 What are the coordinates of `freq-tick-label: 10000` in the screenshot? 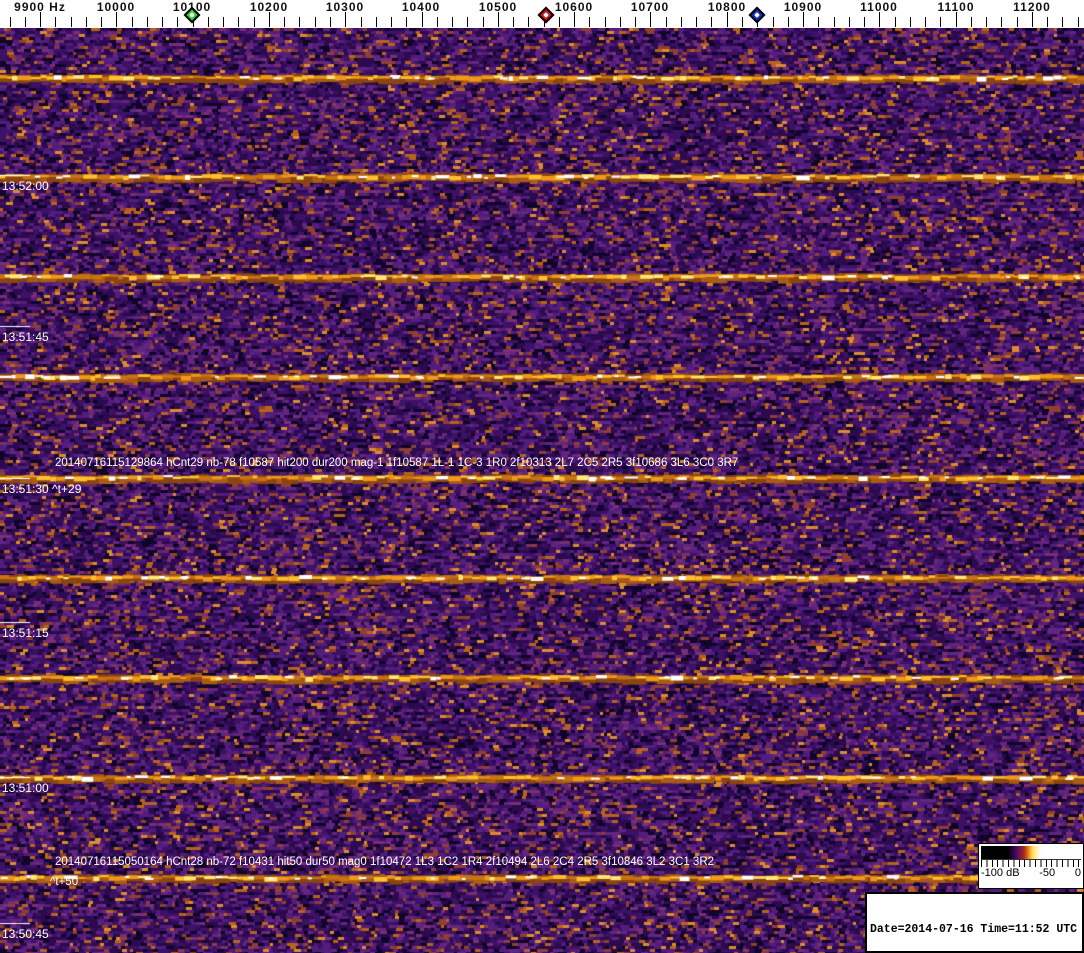 It's located at (116, 7).